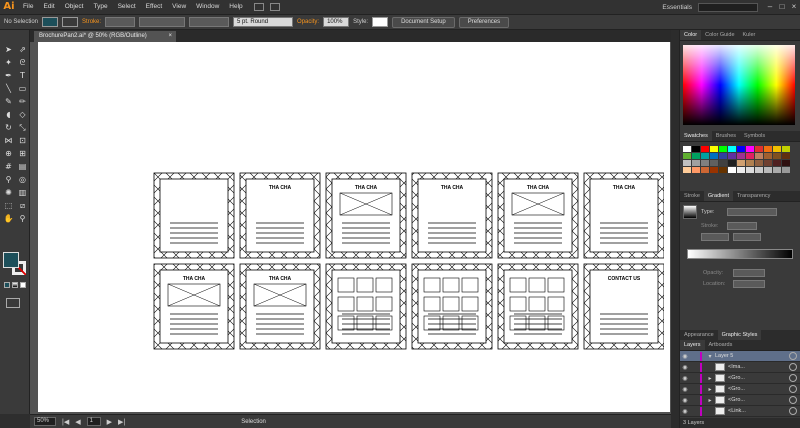 The width and height of the screenshot is (800, 428). Describe the element at coordinates (91, 22) in the screenshot. I see `stroke-label: Stroke:` at that location.